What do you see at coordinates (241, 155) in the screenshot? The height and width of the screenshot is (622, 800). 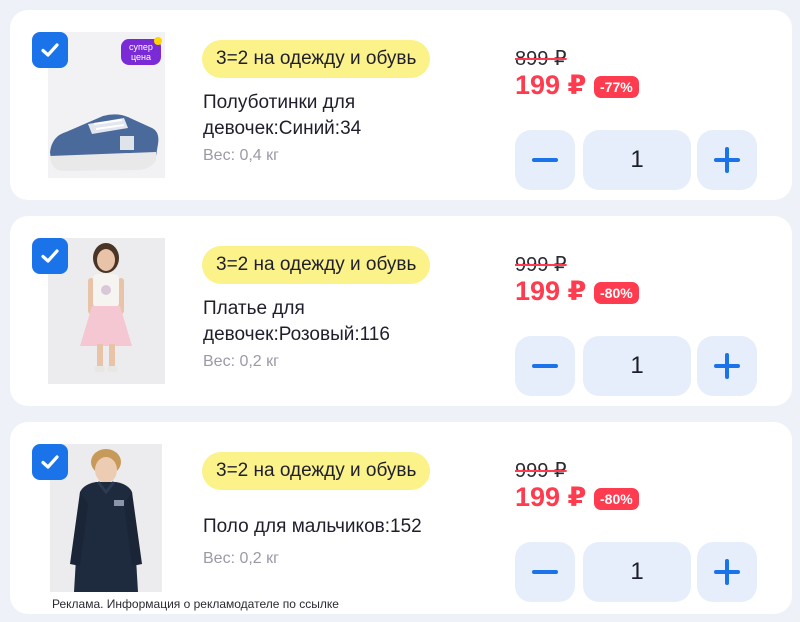 I see `product-weight: Вес: 0,4 кг` at bounding box center [241, 155].